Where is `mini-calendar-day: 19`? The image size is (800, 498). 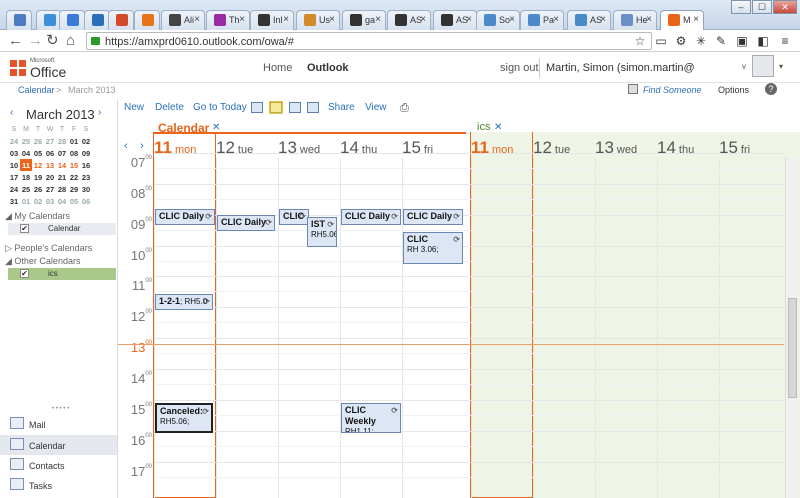
mini-calendar-day: 19 is located at coordinates (38, 177).